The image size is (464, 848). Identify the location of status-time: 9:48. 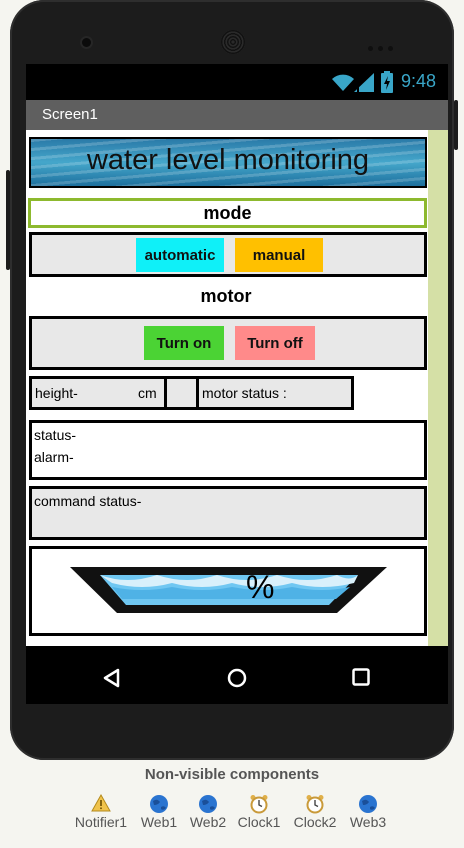
(419, 81).